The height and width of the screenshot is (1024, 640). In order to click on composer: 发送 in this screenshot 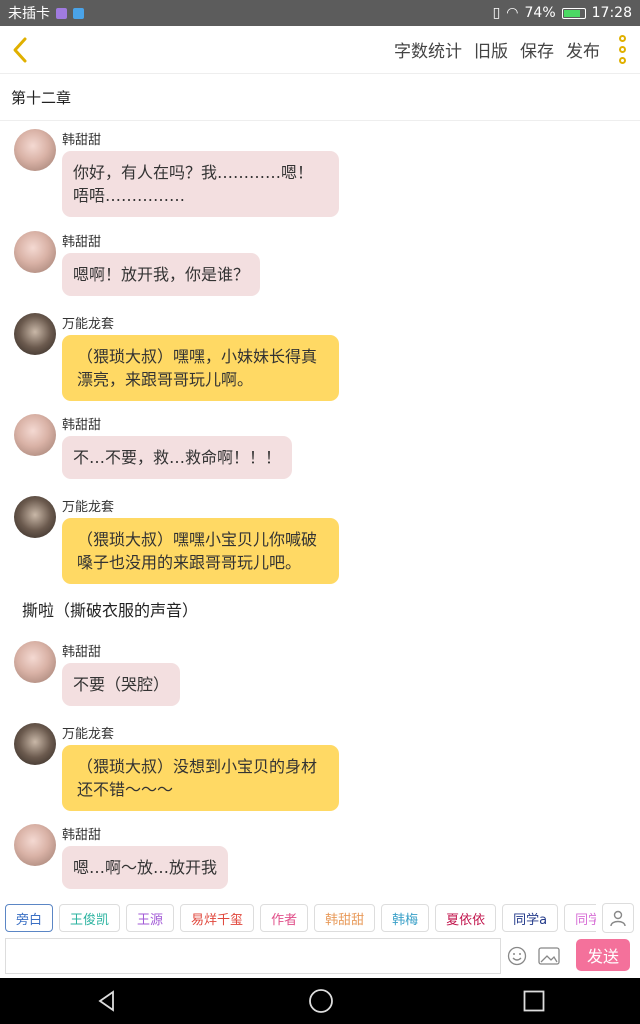, I will do `click(320, 958)`.